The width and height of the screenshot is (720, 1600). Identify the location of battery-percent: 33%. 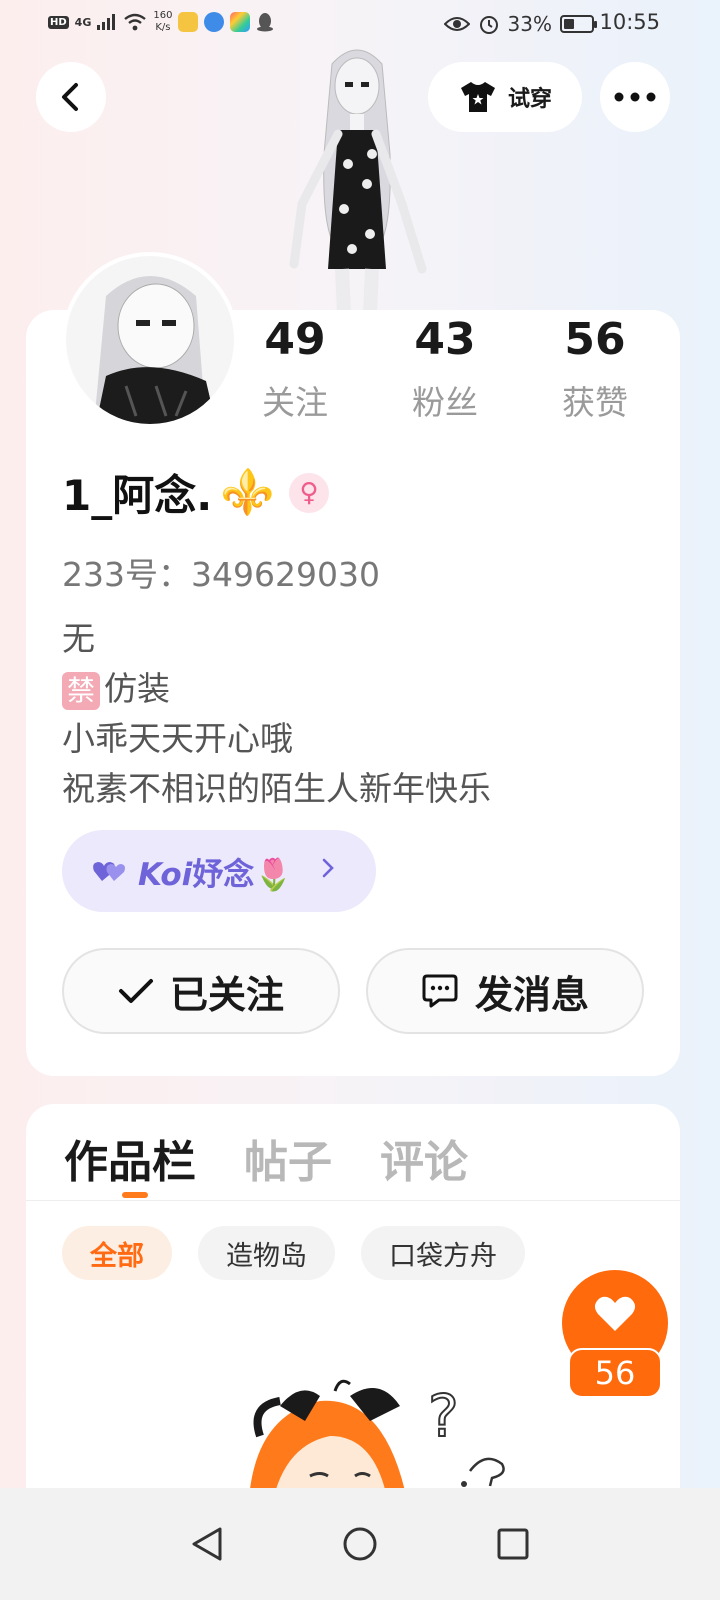
(529, 24).